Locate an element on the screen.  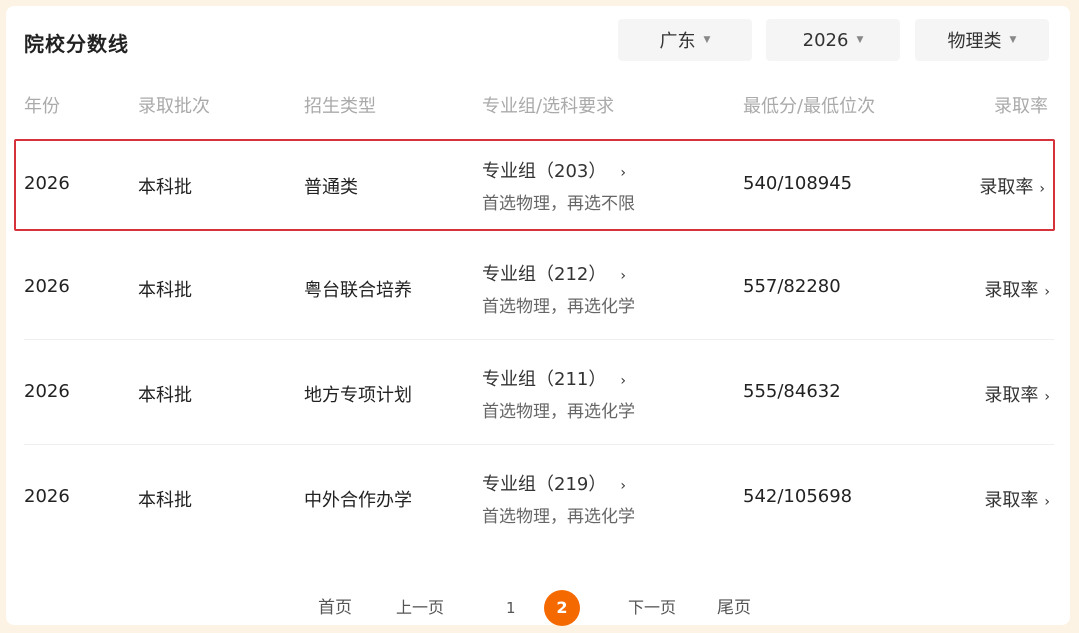
group-title: 专业组（211） is located at coordinates (544, 379).